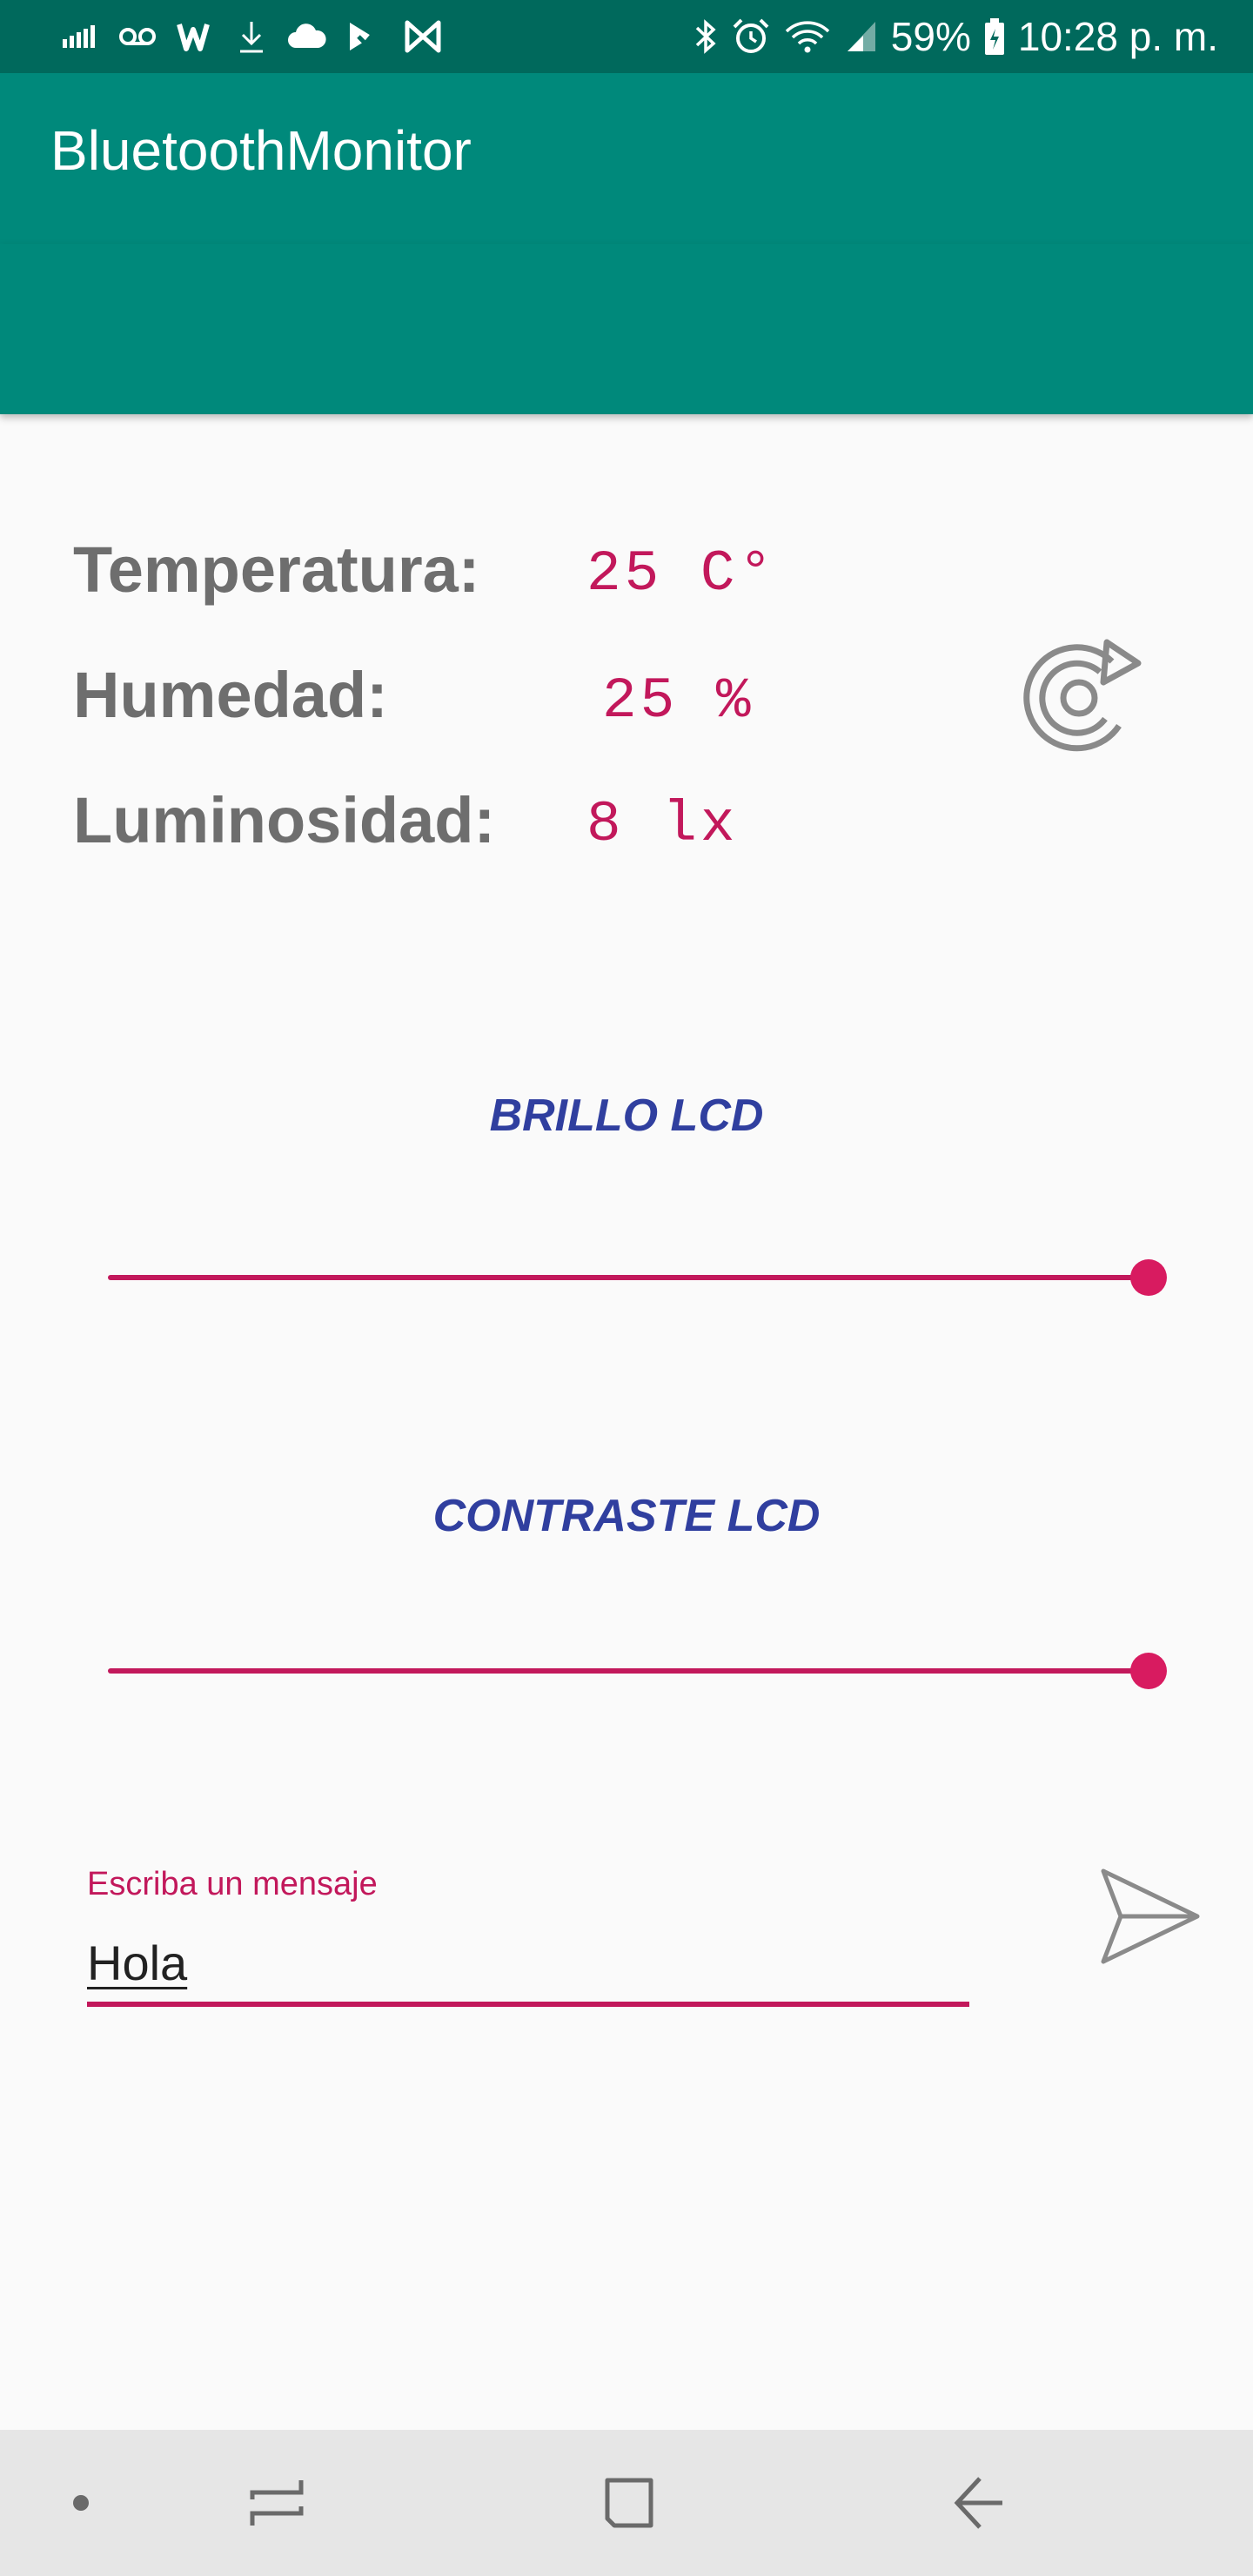 The width and height of the screenshot is (1253, 2576). I want to click on bluetooth-icon, so click(705, 37).